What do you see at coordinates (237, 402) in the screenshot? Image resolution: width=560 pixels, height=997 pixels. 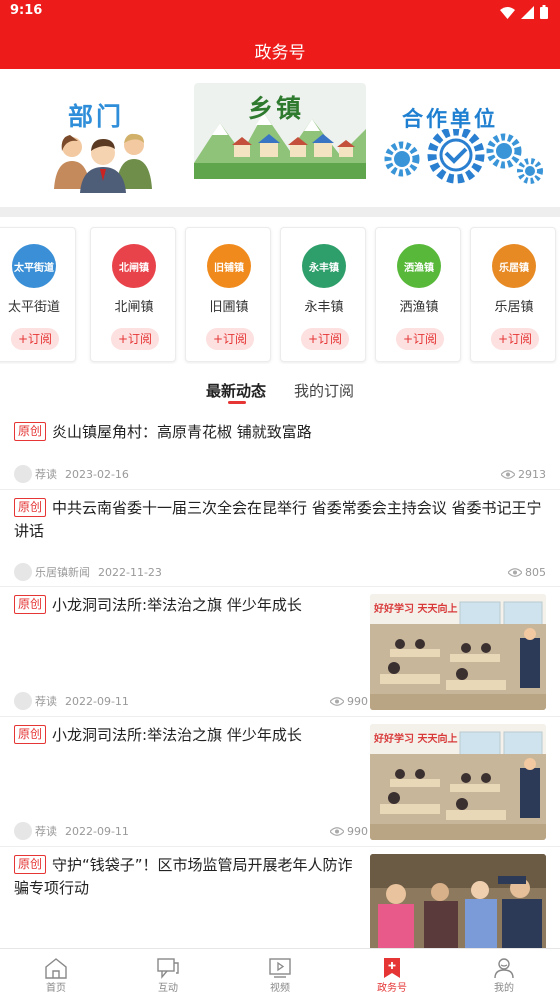 I see `tab-indicator` at bounding box center [237, 402].